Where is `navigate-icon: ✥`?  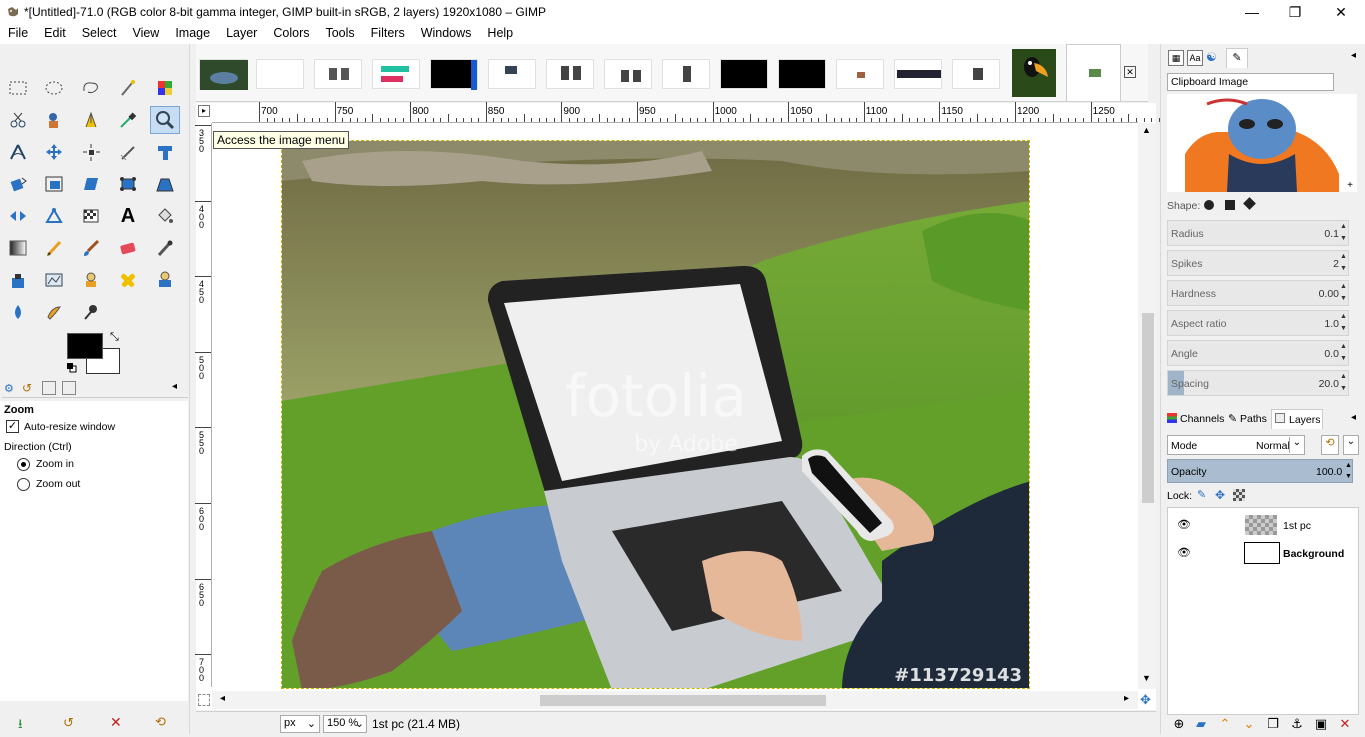 navigate-icon: ✥ is located at coordinates (1145, 700).